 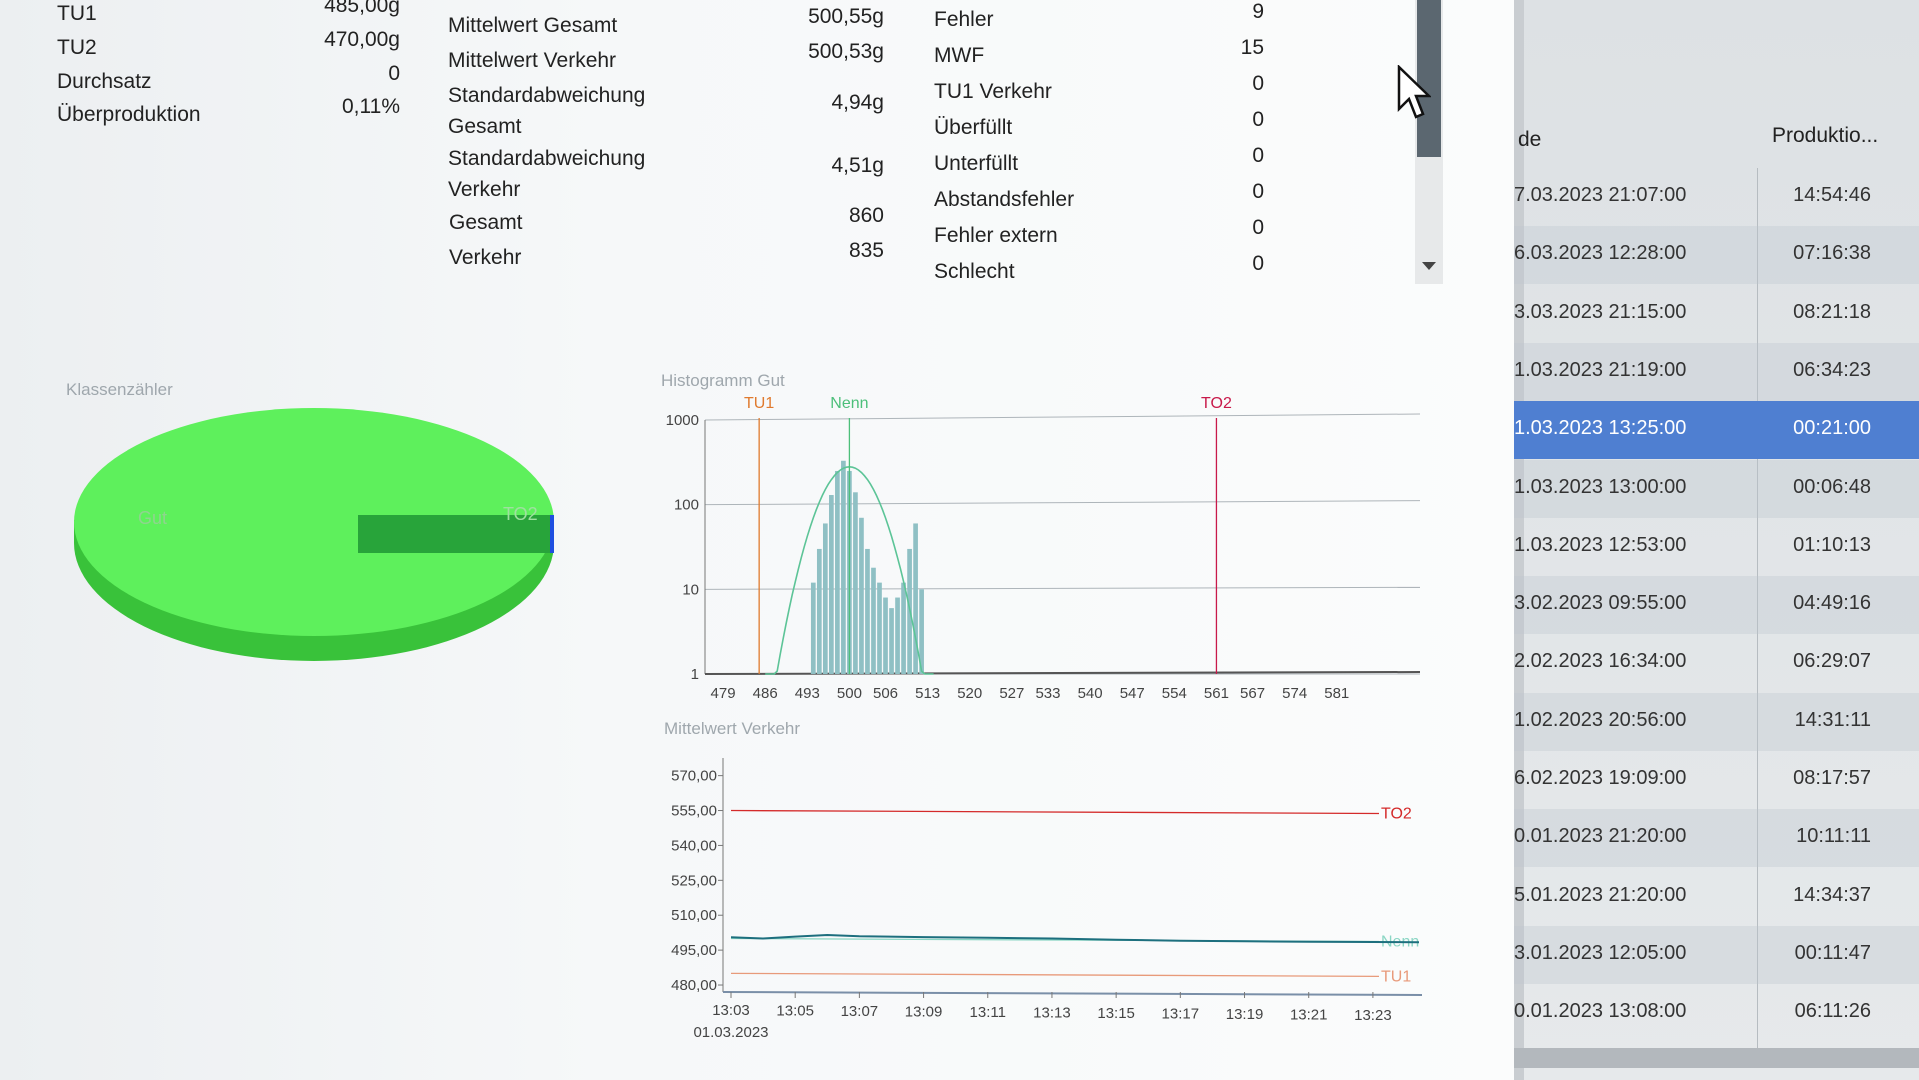 I want to click on x-tick-label: 13:17, so click(x=1181, y=1014).